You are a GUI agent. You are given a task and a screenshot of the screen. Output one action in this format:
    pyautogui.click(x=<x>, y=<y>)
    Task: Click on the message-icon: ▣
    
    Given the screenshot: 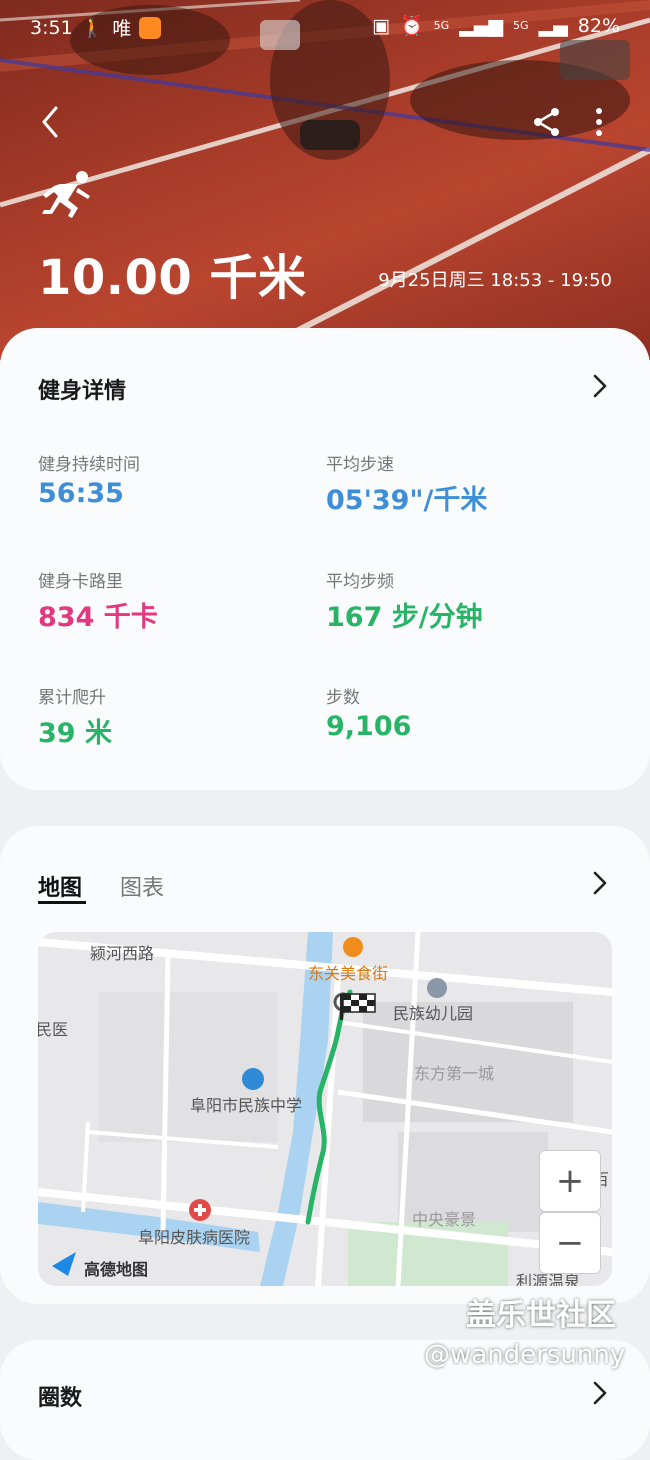 What is the action you would take?
    pyautogui.click(x=381, y=25)
    